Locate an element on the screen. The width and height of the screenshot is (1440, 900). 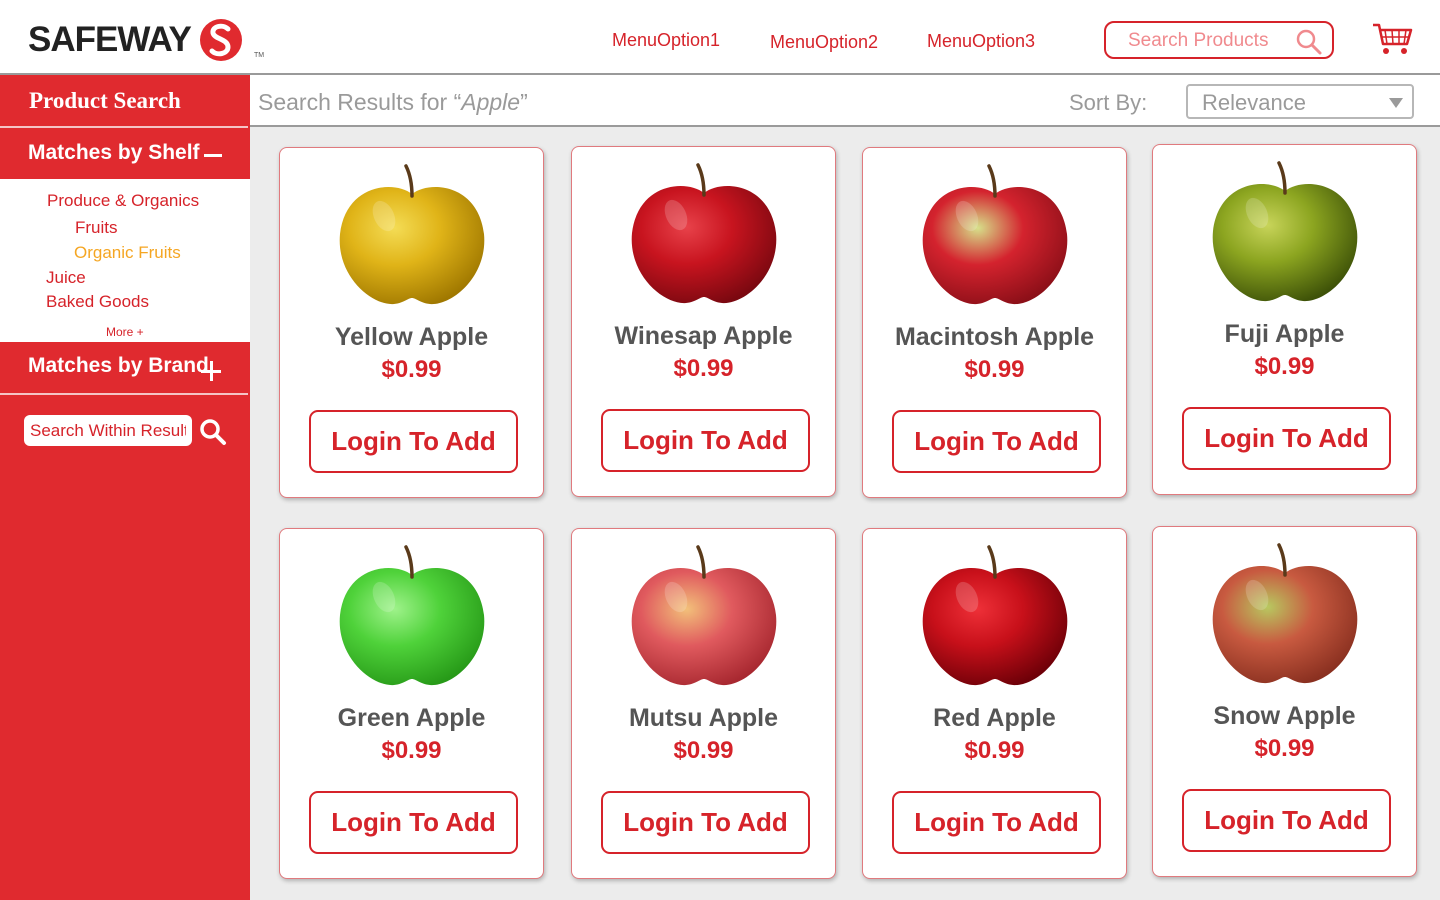
product-card: Mutsu Apple $0.99 Login To Add is located at coordinates (703, 703).